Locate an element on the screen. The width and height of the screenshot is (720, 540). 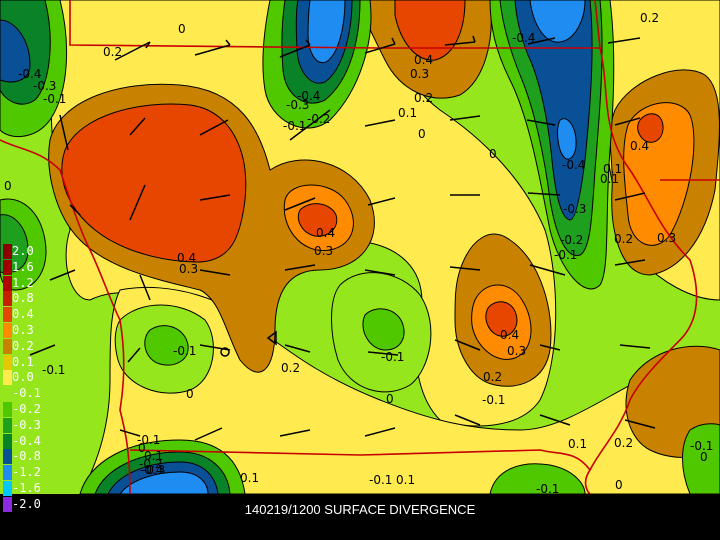
legend-label: 0.3 is located at coordinates (23, 330).